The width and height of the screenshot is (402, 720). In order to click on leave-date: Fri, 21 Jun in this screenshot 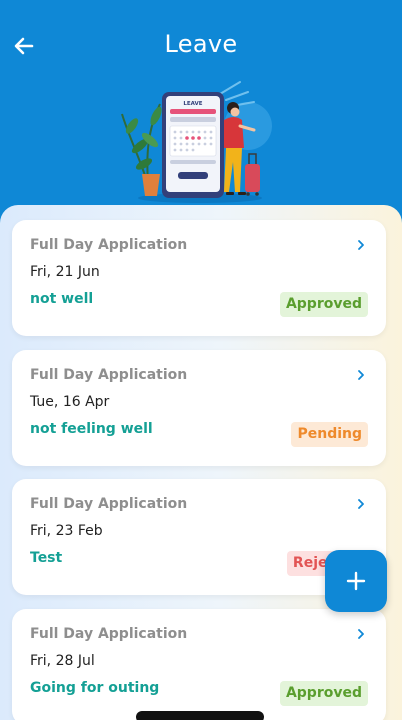, I will do `click(65, 272)`.